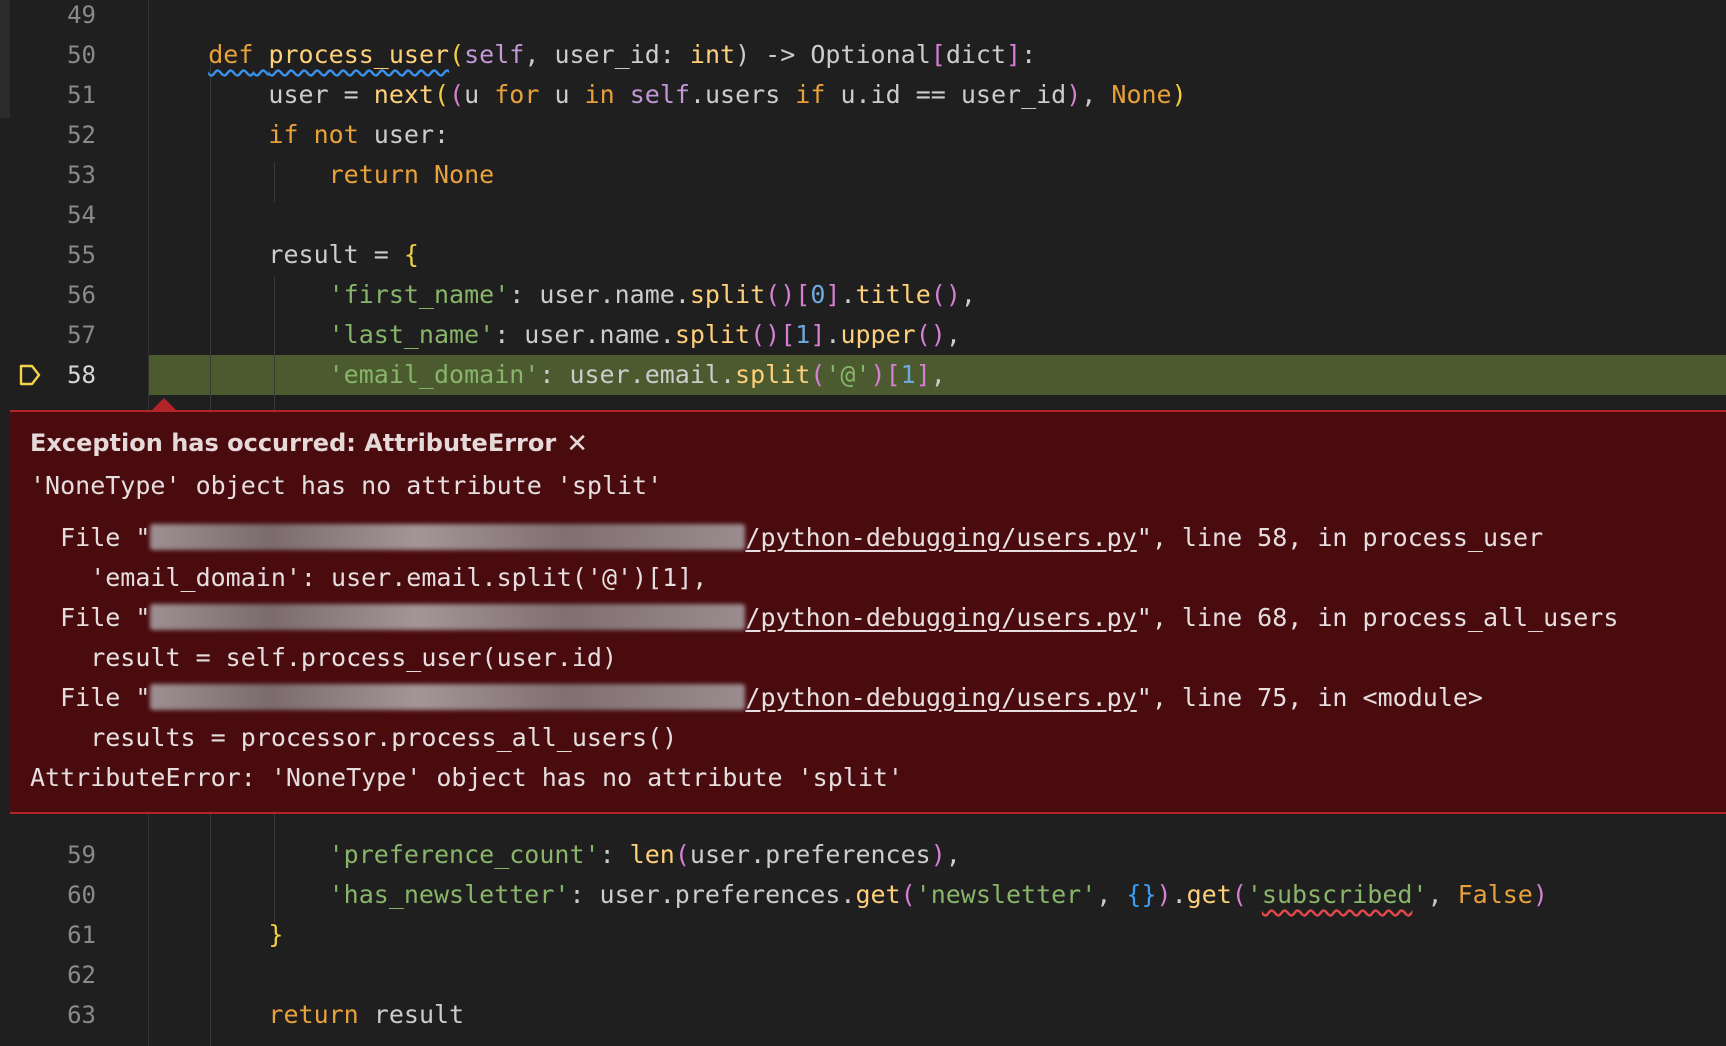 The image size is (1726, 1046). Describe the element at coordinates (81, 135) in the screenshot. I see `line-number: 52` at that location.